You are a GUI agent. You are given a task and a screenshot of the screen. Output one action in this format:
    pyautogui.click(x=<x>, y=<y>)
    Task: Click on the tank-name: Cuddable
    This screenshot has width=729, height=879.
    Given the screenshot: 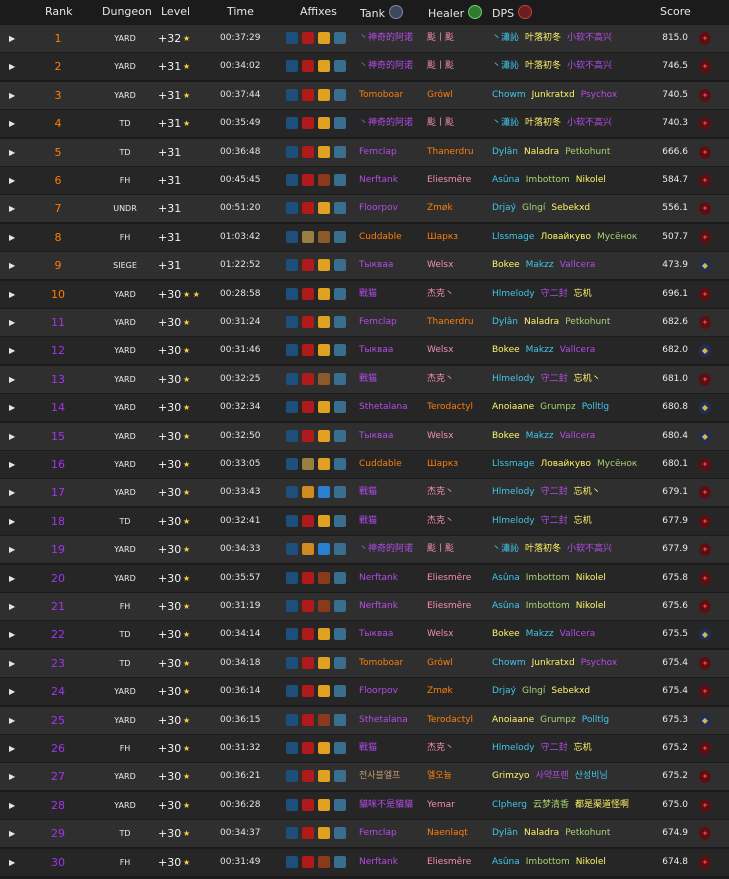 What is the action you would take?
    pyautogui.click(x=380, y=464)
    